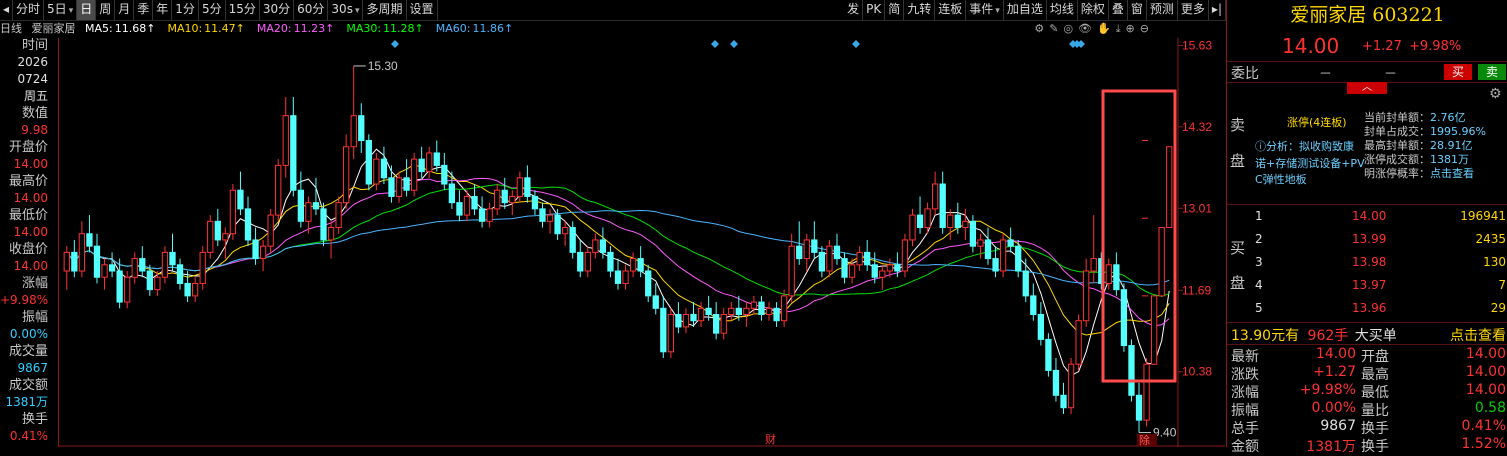  I want to click on toolbar-right-item-7: 均线, so click(1062, 10).